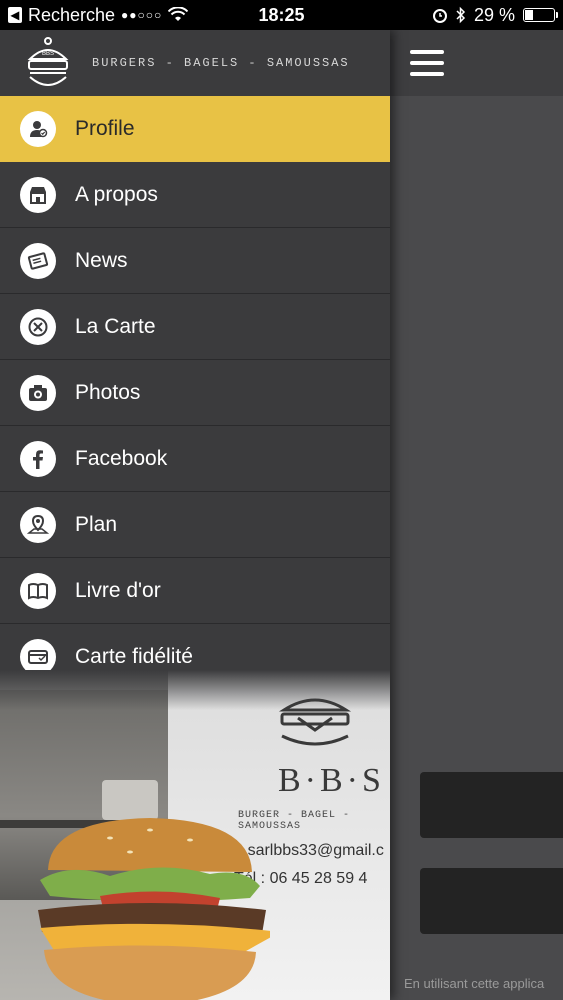 Image resolution: width=563 pixels, height=1000 pixels. What do you see at coordinates (96, 524) in the screenshot?
I see `menu-label: Plan` at bounding box center [96, 524].